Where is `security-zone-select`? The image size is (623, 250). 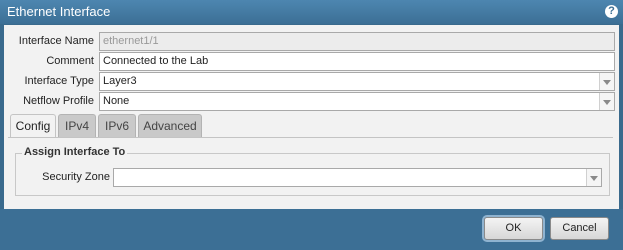 security-zone-select is located at coordinates (357, 177).